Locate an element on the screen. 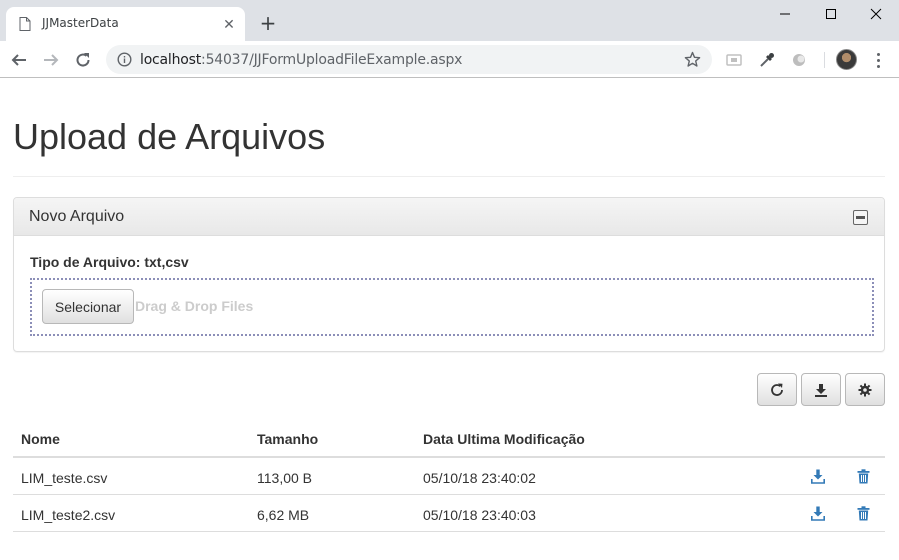  table-row: LIM_teste2.csv 6,62 MB 05/10/18 23:40:03 is located at coordinates (449, 513).